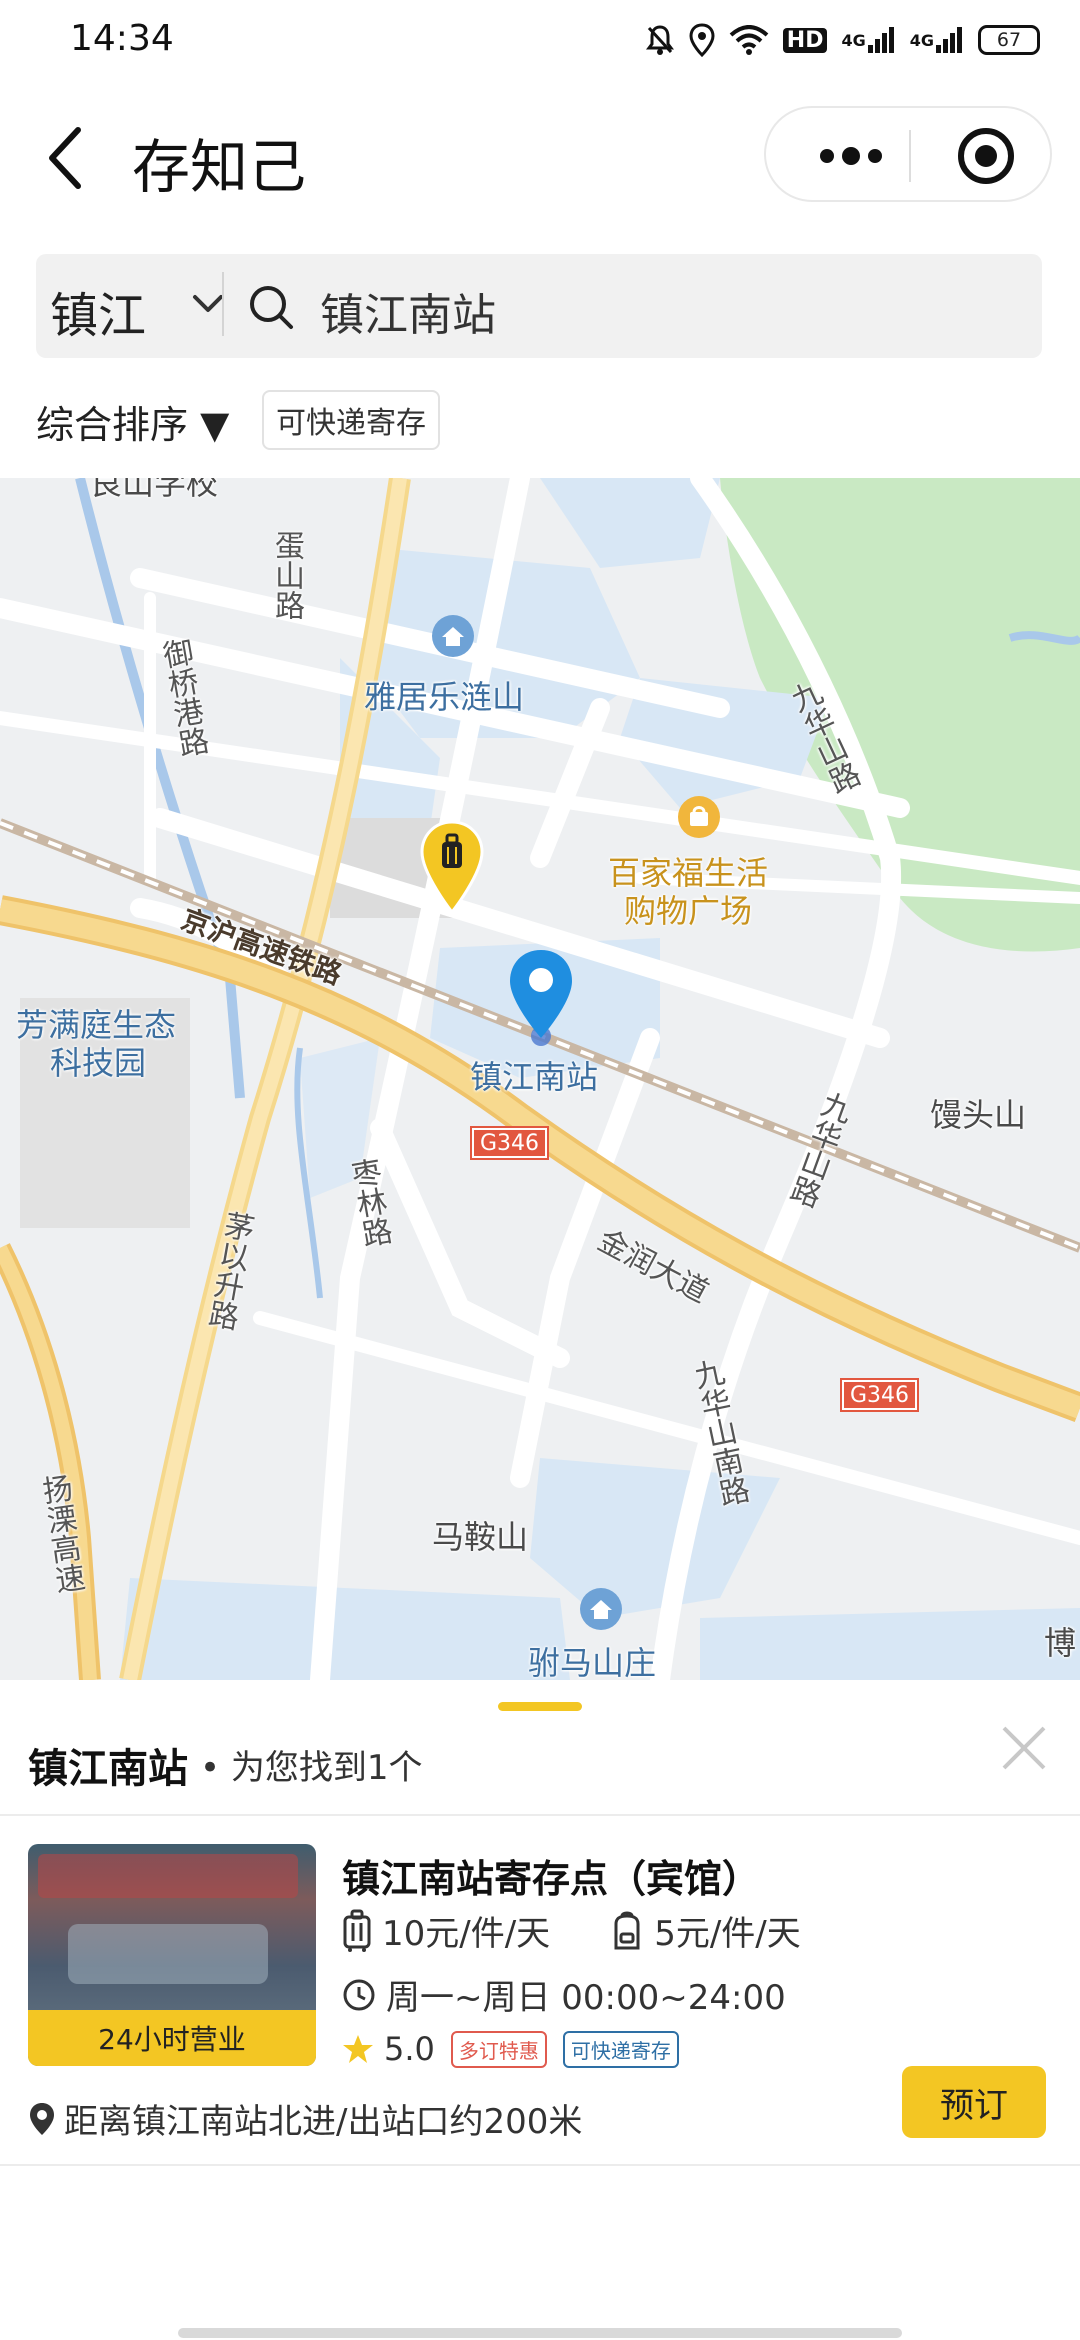 The image size is (1080, 2340). What do you see at coordinates (223, 304) in the screenshot?
I see `search-divider` at bounding box center [223, 304].